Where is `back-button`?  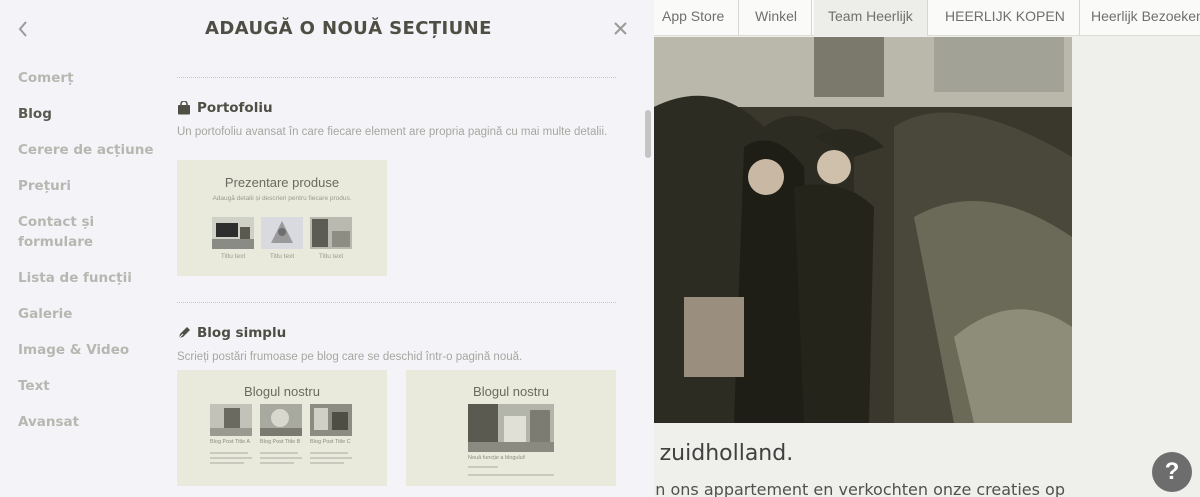
back-button is located at coordinates (24, 29).